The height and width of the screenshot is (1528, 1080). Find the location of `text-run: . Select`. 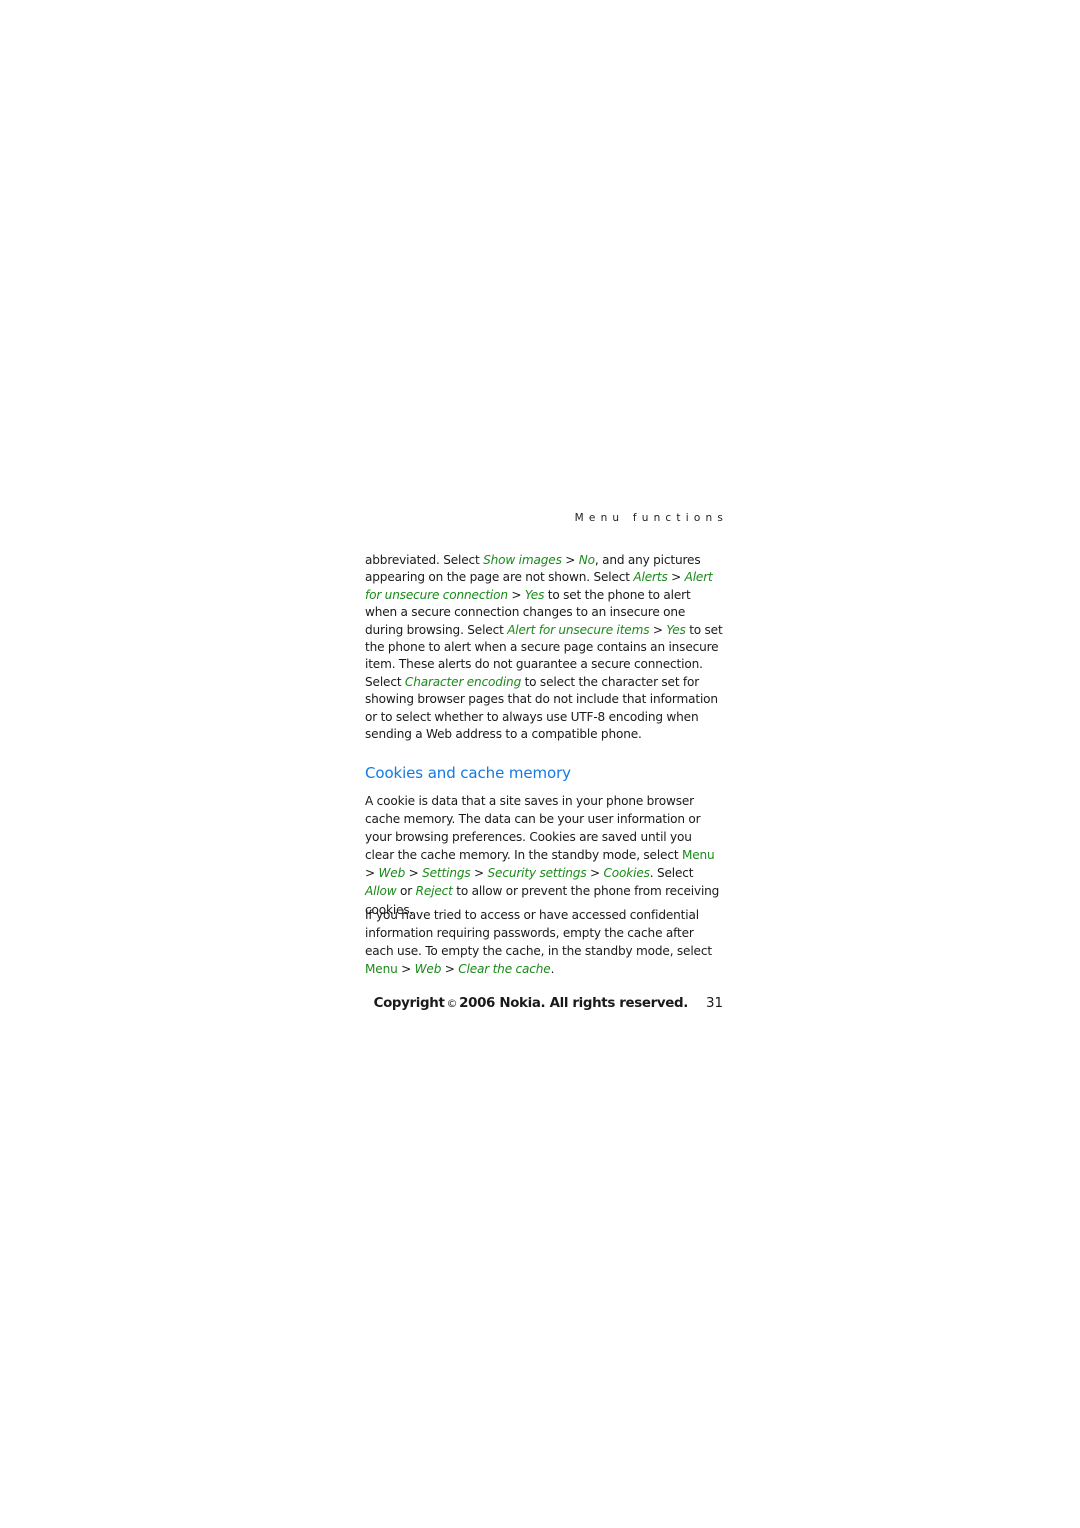

text-run: . Select is located at coordinates (671, 873).